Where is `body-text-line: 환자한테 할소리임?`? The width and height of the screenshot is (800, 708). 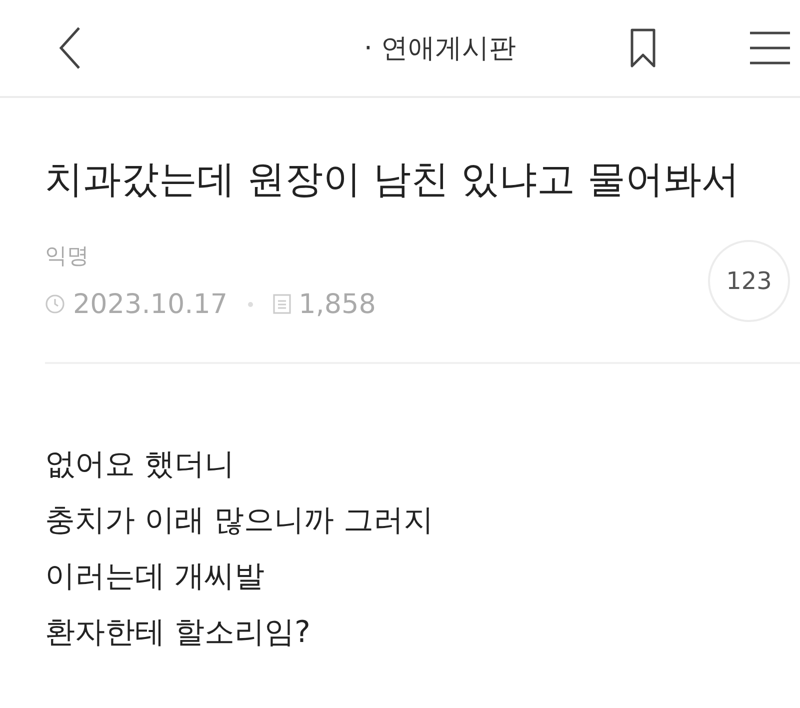 body-text-line: 환자한테 할소리임? is located at coordinates (177, 633).